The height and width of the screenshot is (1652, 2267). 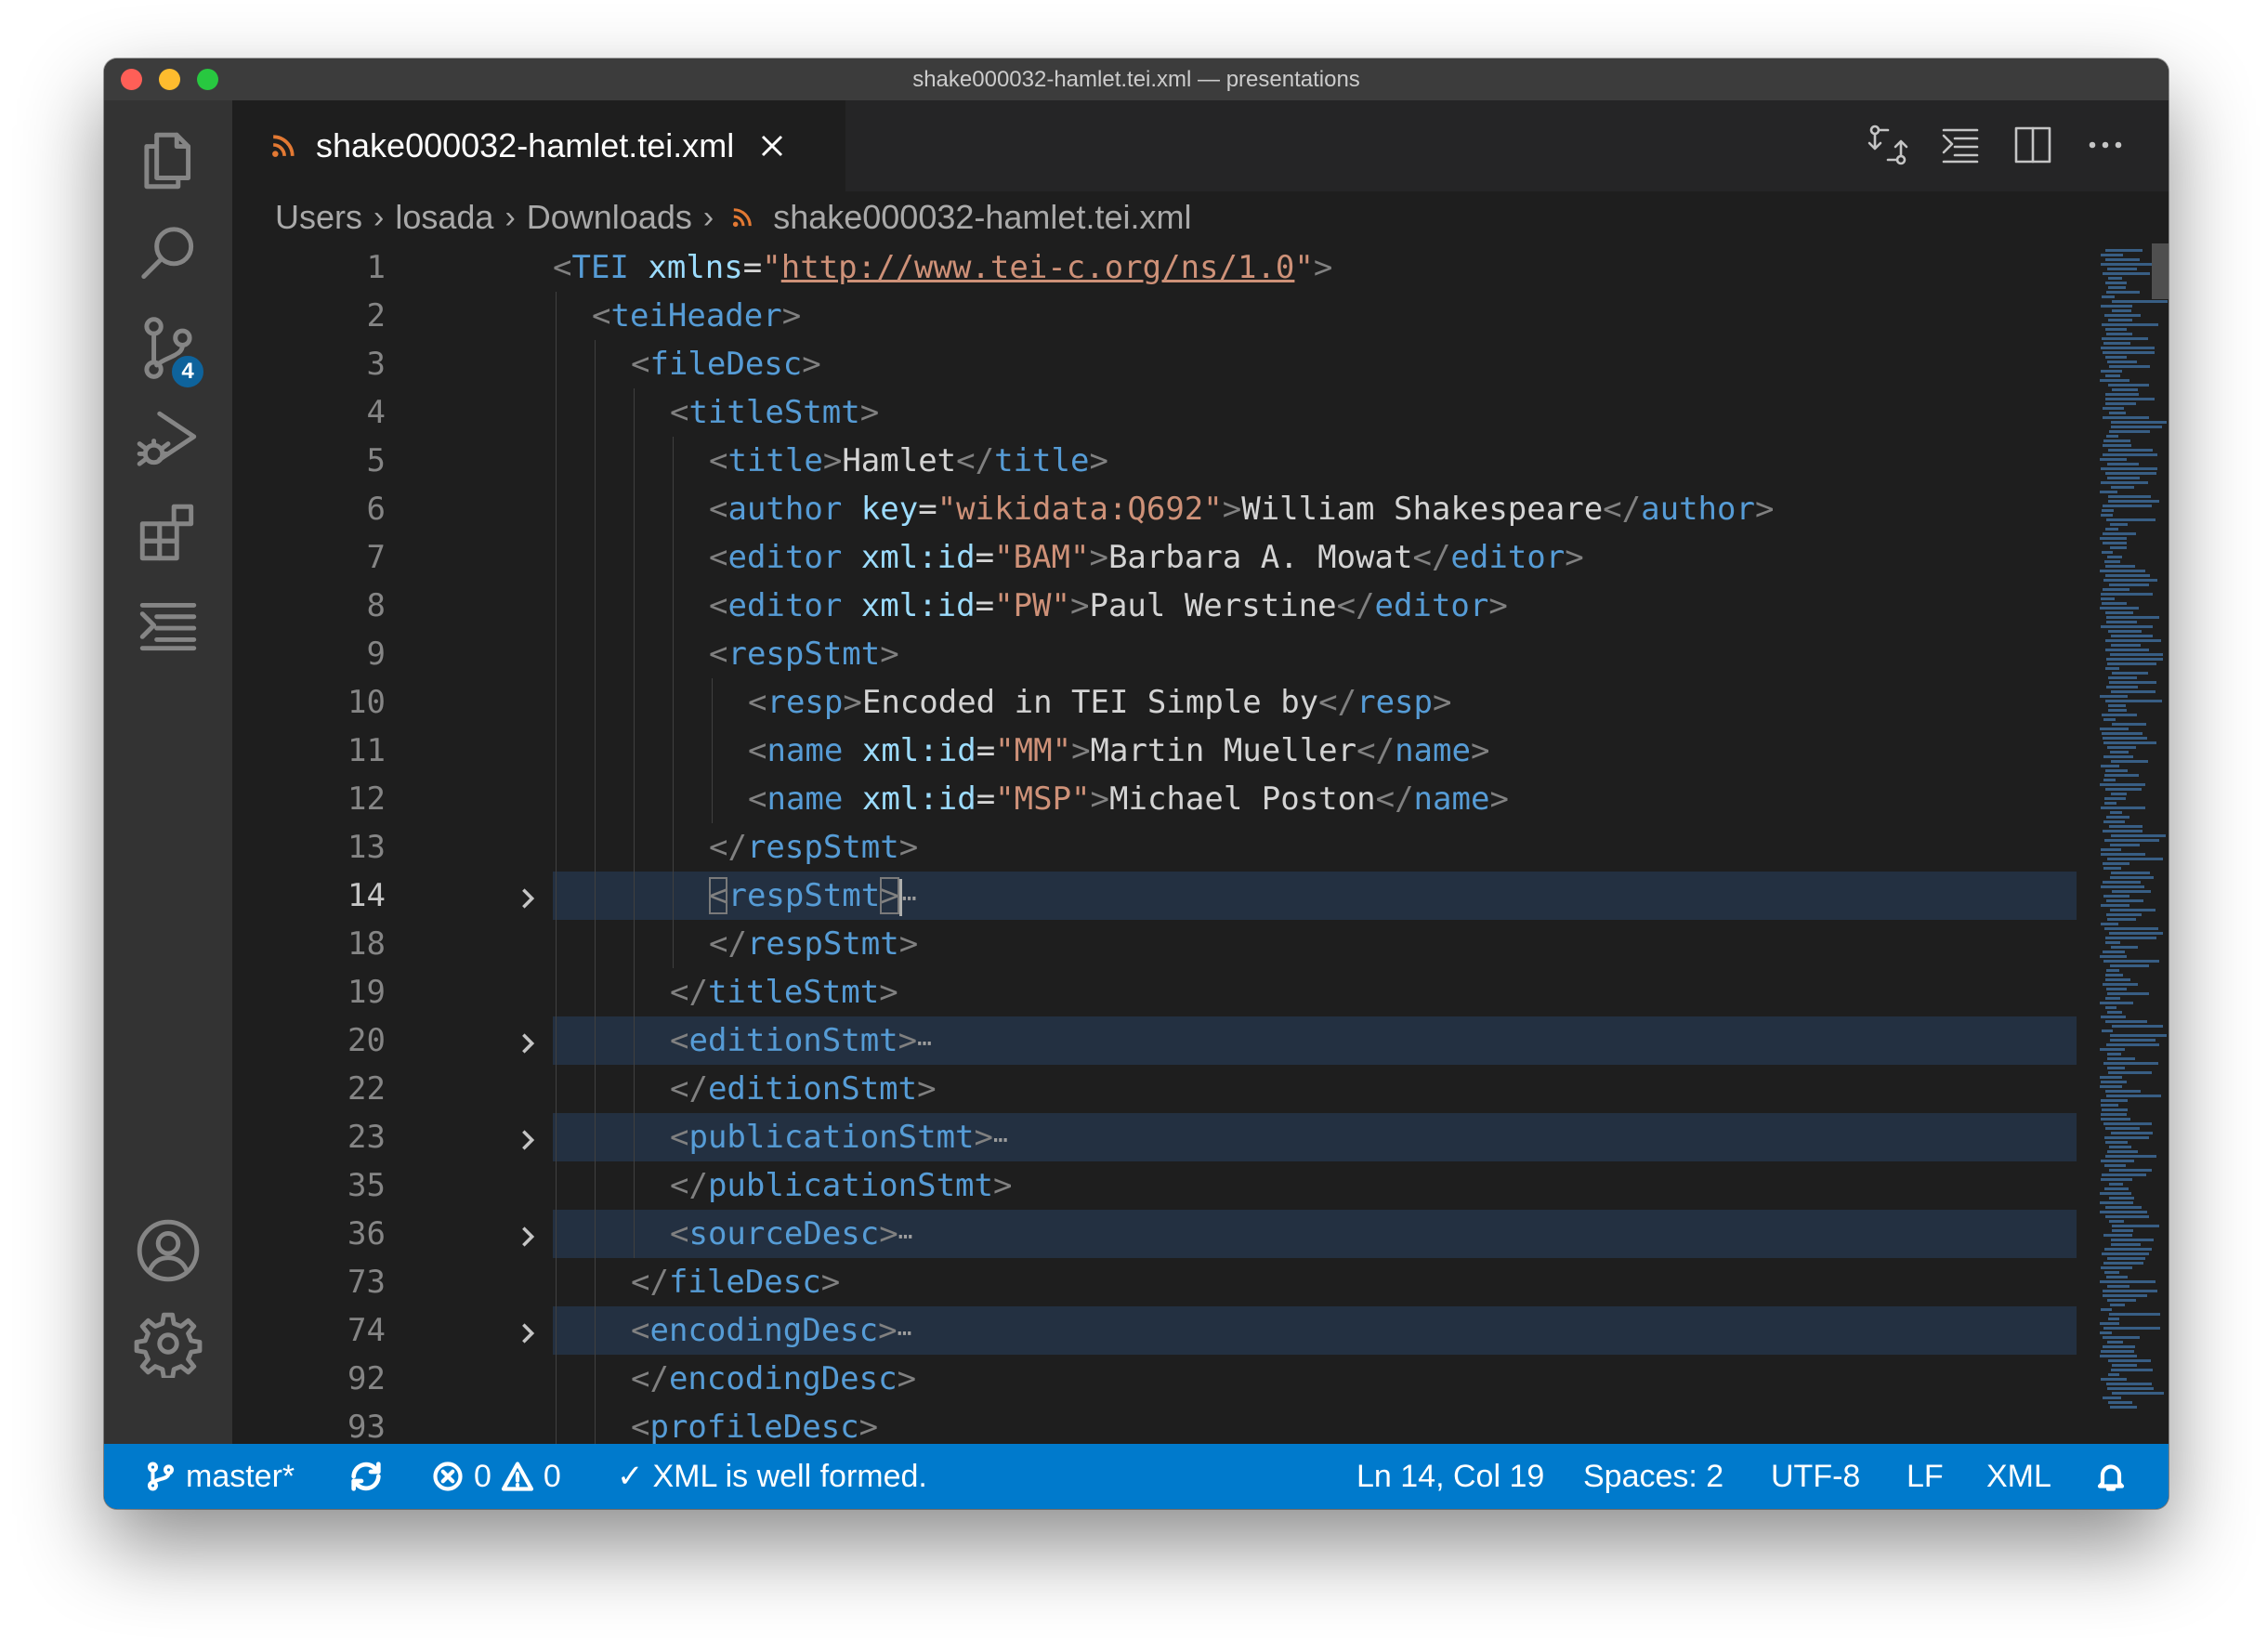 What do you see at coordinates (220, 1476) in the screenshot?
I see `branch-status: master*` at bounding box center [220, 1476].